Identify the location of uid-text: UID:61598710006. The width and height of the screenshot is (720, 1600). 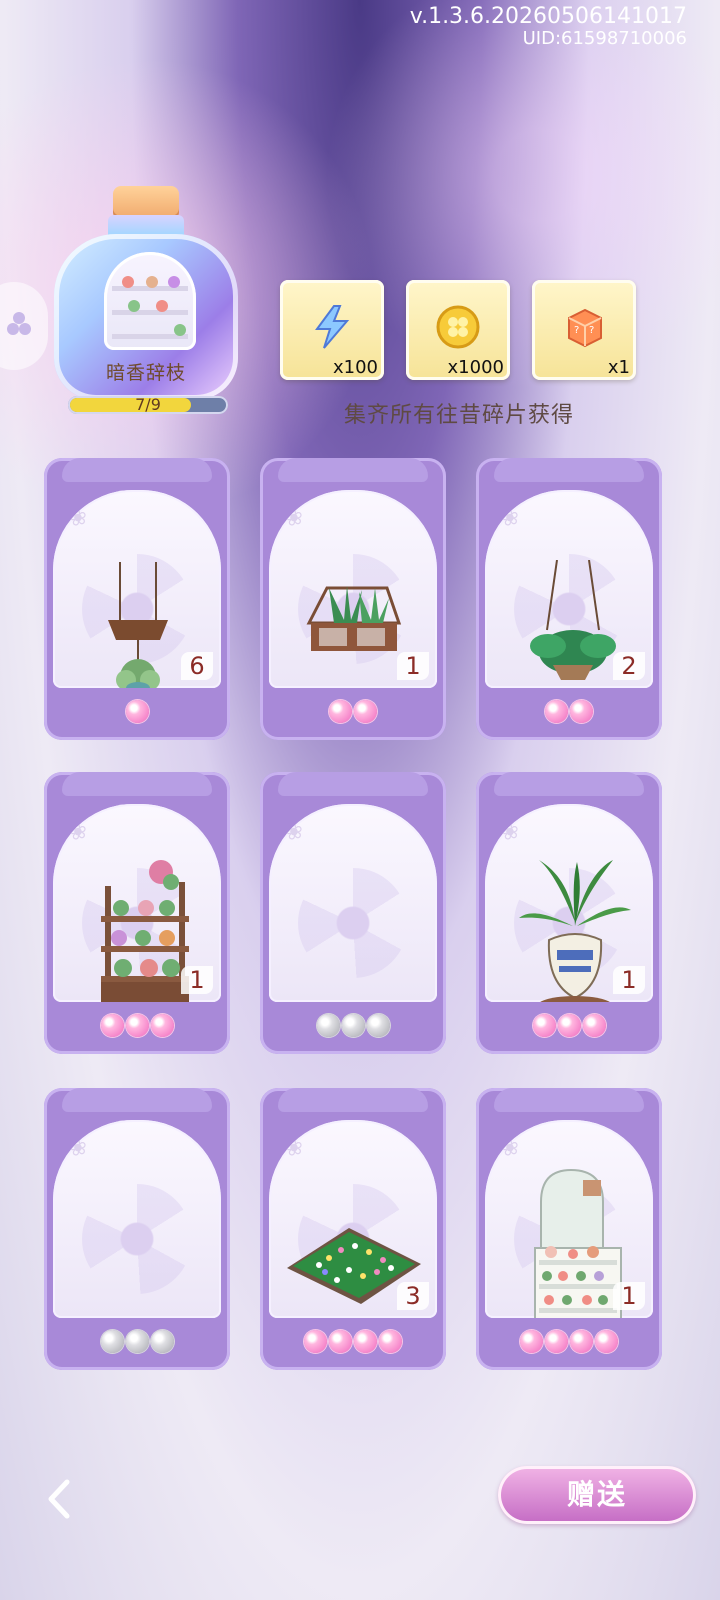
(604, 38).